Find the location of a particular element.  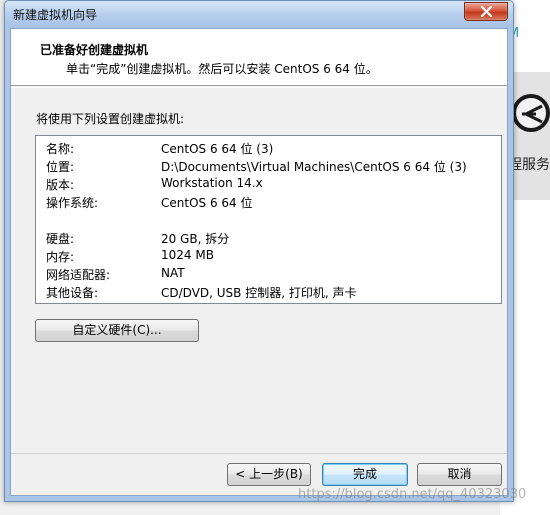

close-icon is located at coordinates (486, 11).